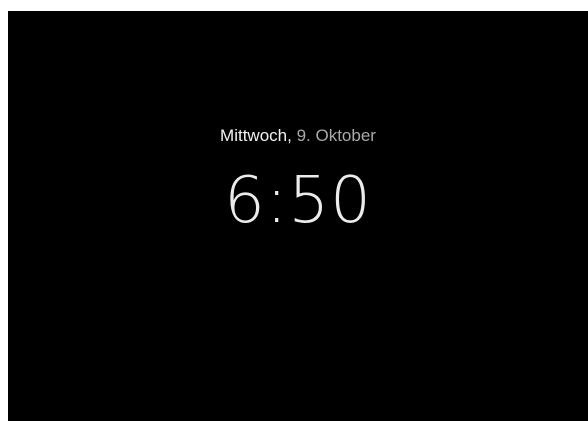  What do you see at coordinates (256, 135) in the screenshot?
I see `weekday-label: Mittwoch,` at bounding box center [256, 135].